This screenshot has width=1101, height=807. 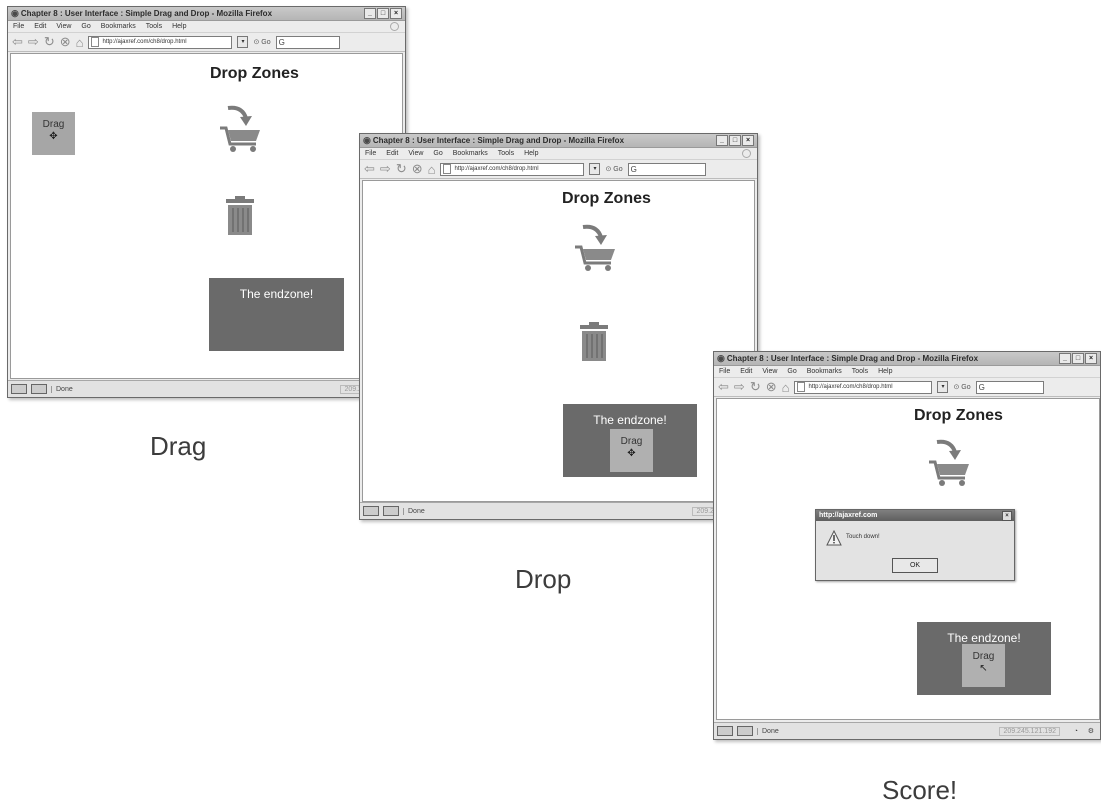 What do you see at coordinates (276, 314) in the screenshot?
I see `endzone: The endzone!` at bounding box center [276, 314].